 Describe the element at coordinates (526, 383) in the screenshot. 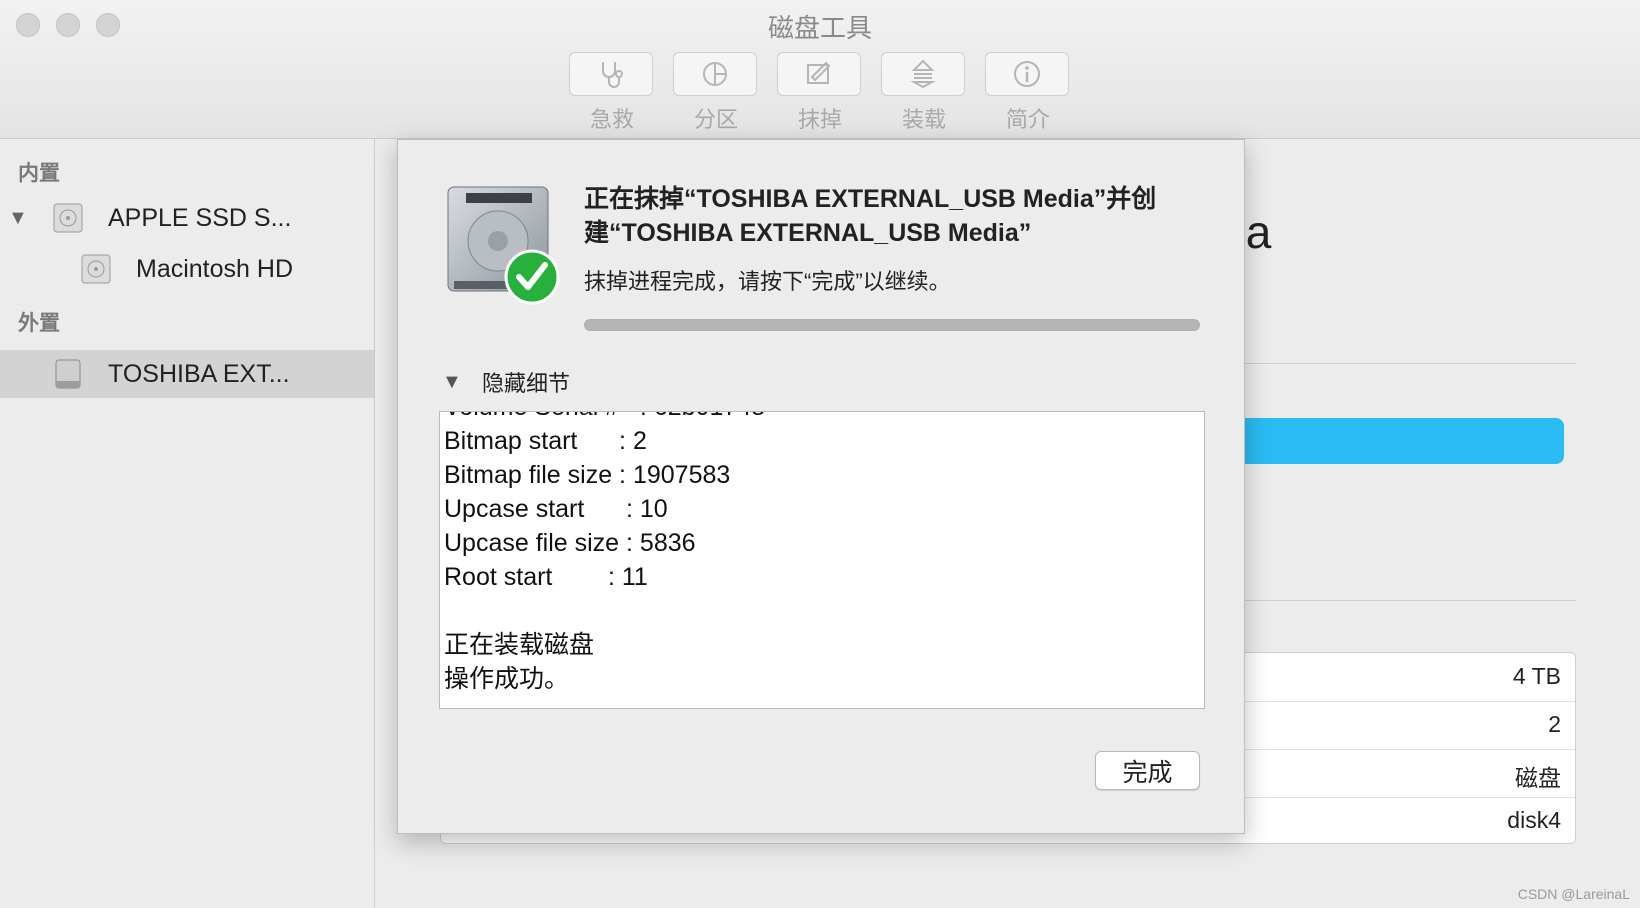

I see `details-label: 隐藏细节` at that location.